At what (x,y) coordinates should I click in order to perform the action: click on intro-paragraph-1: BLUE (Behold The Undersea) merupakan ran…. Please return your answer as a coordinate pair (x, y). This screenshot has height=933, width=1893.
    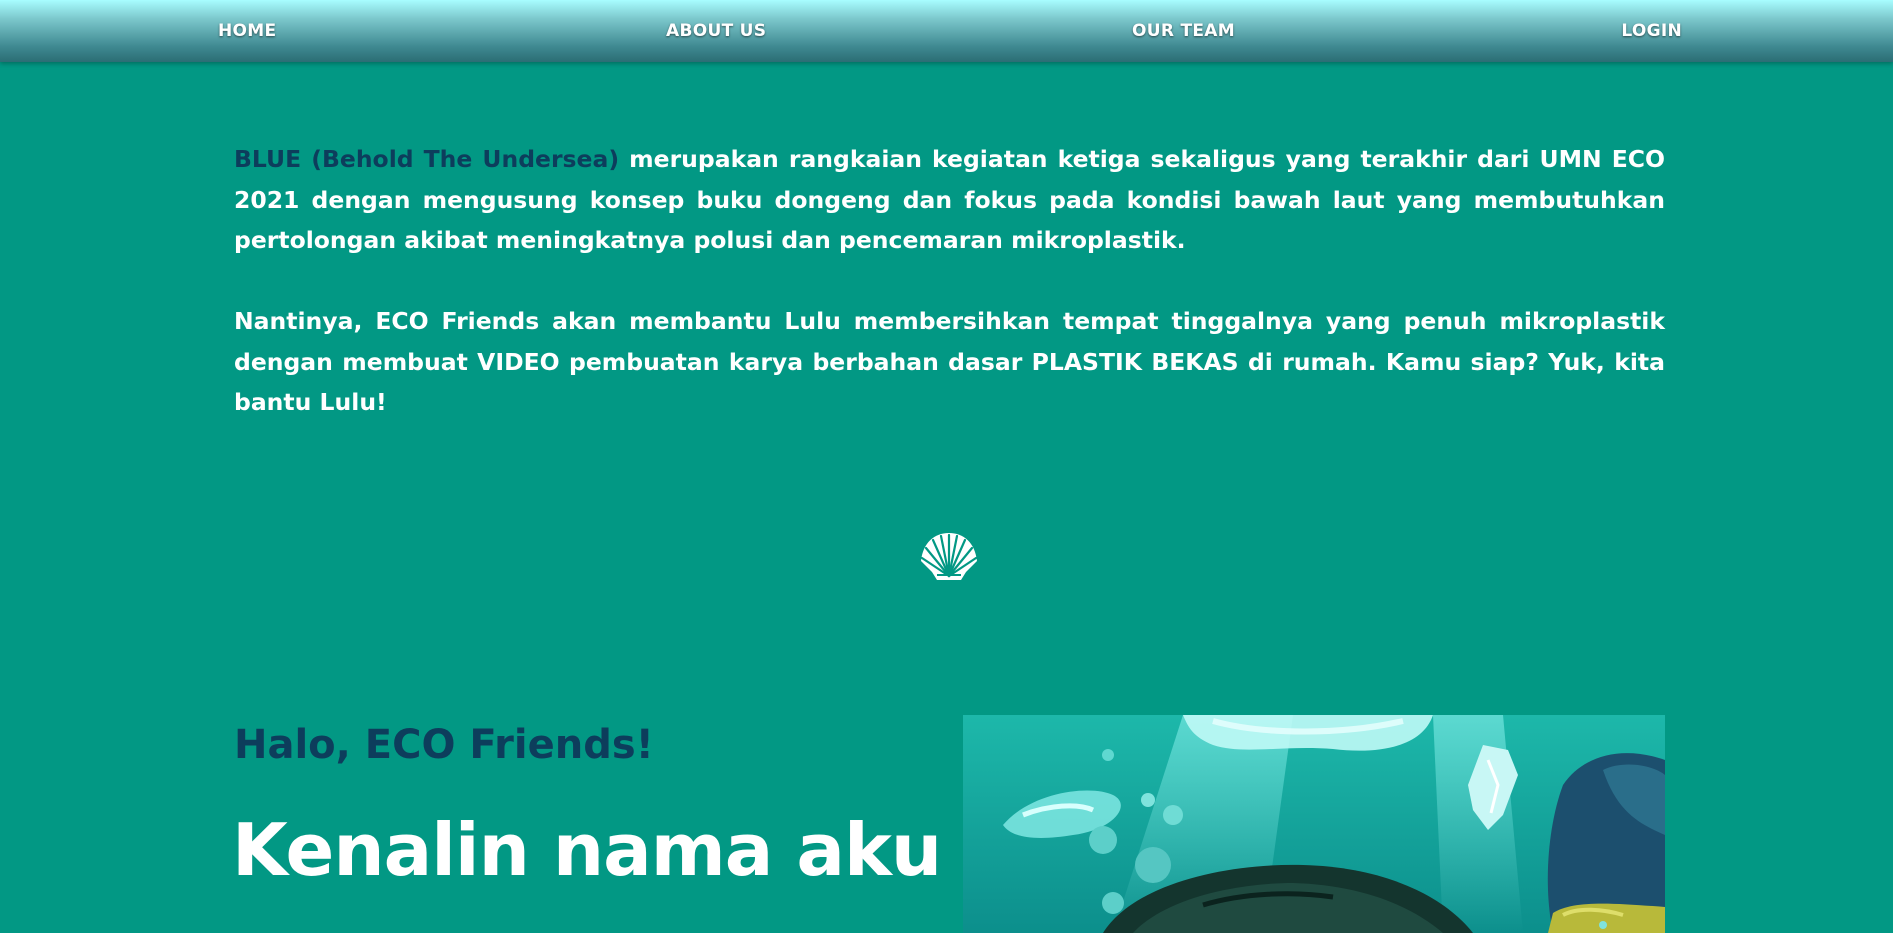
    Looking at the image, I should click on (949, 200).